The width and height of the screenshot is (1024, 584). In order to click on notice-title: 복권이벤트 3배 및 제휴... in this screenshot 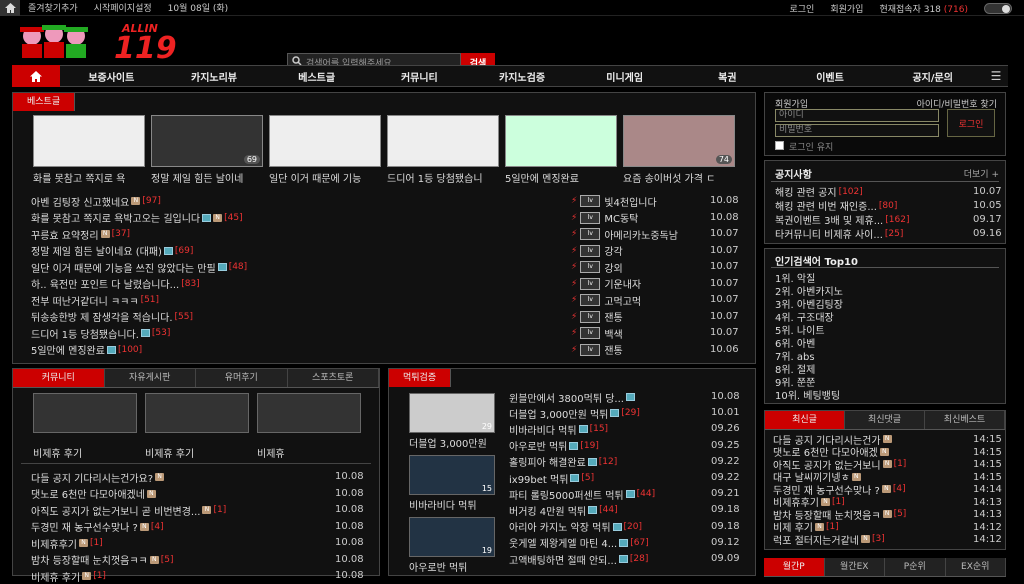, I will do `click(829, 219)`.